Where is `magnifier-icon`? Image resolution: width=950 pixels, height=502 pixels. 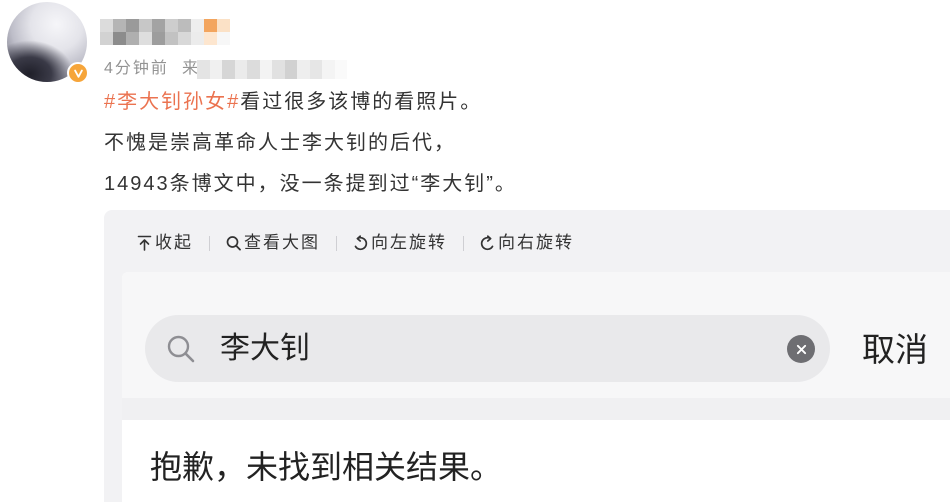
magnifier-icon is located at coordinates (233, 243).